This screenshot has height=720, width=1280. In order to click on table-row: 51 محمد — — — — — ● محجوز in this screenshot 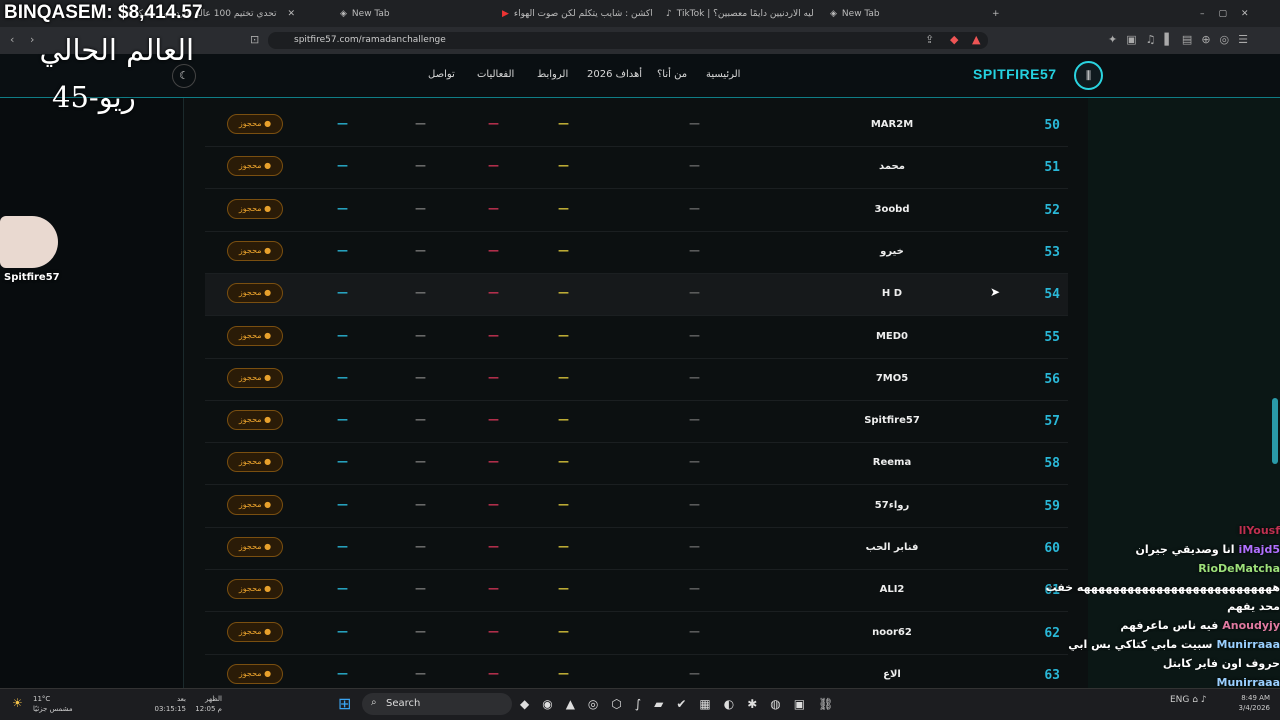, I will do `click(636, 168)`.